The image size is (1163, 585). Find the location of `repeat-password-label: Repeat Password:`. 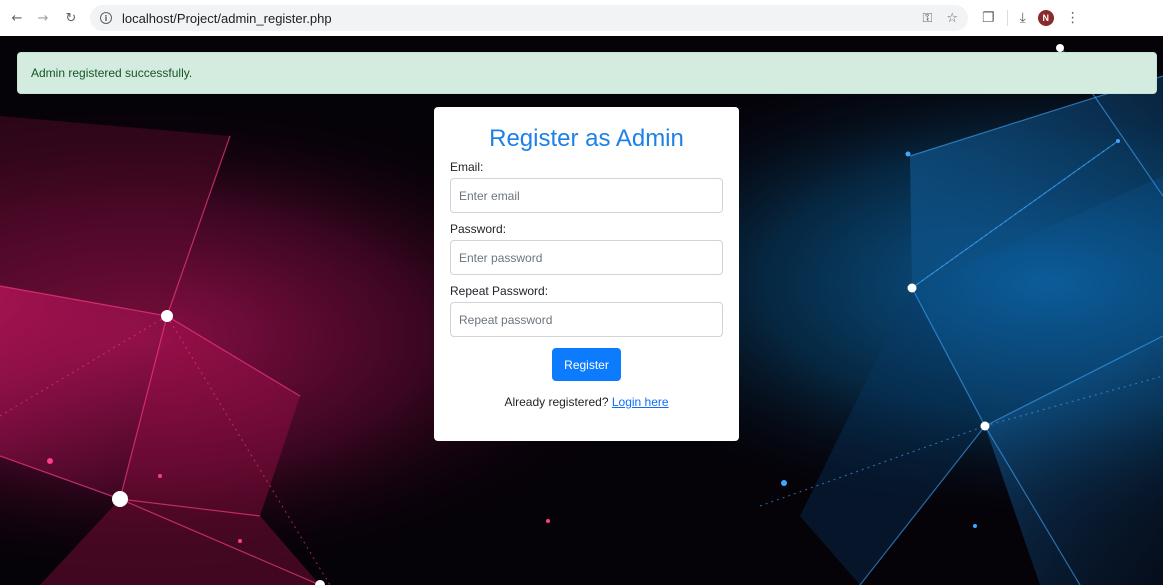

repeat-password-label: Repeat Password: is located at coordinates (499, 291).